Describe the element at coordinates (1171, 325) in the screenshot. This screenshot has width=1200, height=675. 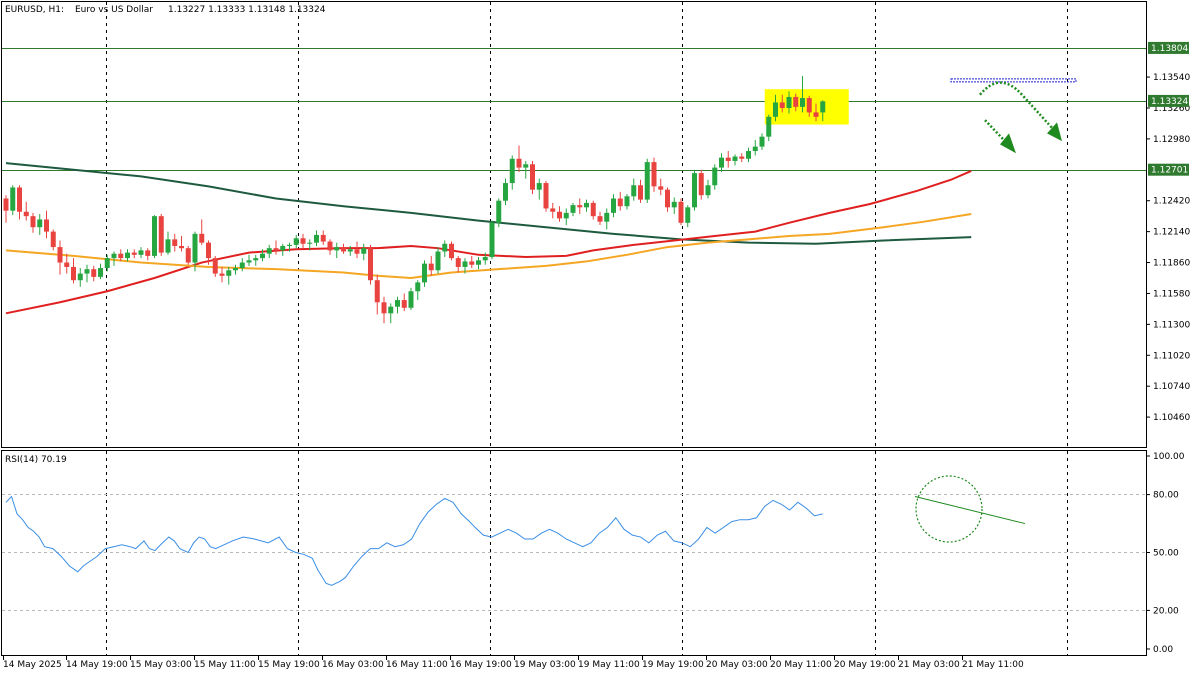
I see `price-tick-label: 1.11300` at that location.